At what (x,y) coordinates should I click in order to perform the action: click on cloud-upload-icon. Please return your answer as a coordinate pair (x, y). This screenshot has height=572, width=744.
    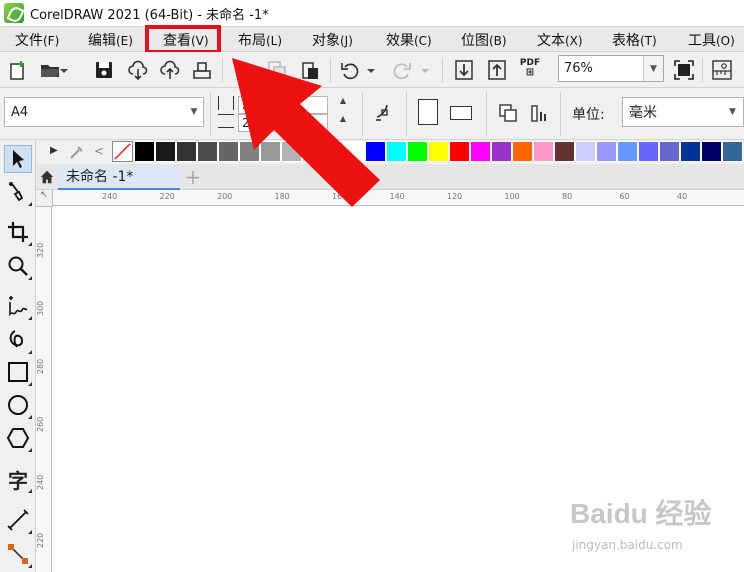
    Looking at the image, I should click on (170, 70).